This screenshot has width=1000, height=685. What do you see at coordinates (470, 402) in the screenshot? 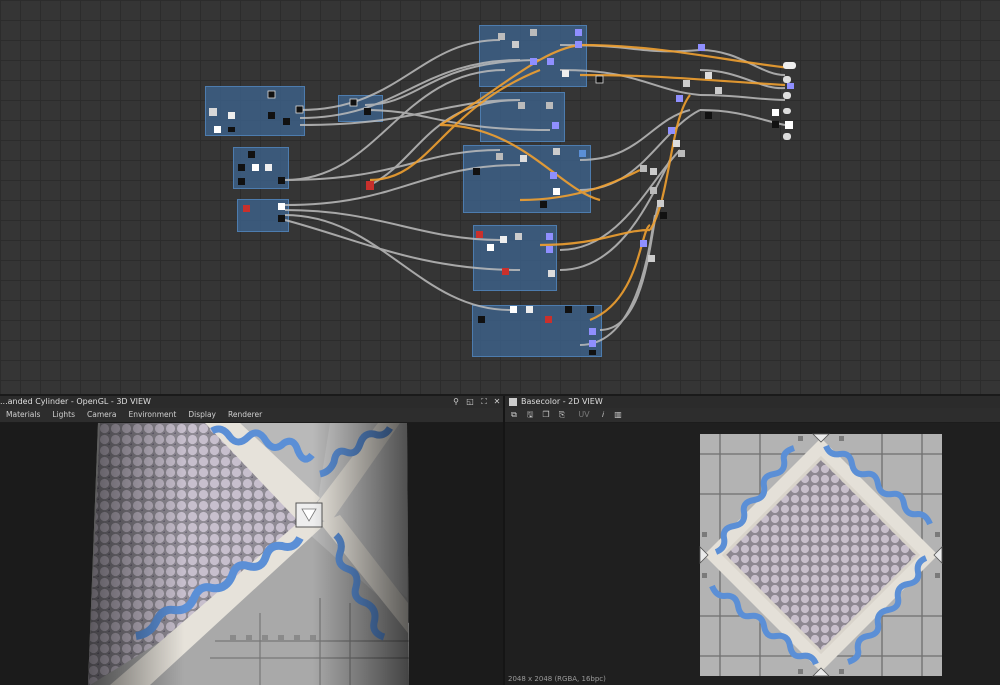
I see `float-window-icon: ◱` at bounding box center [470, 402].